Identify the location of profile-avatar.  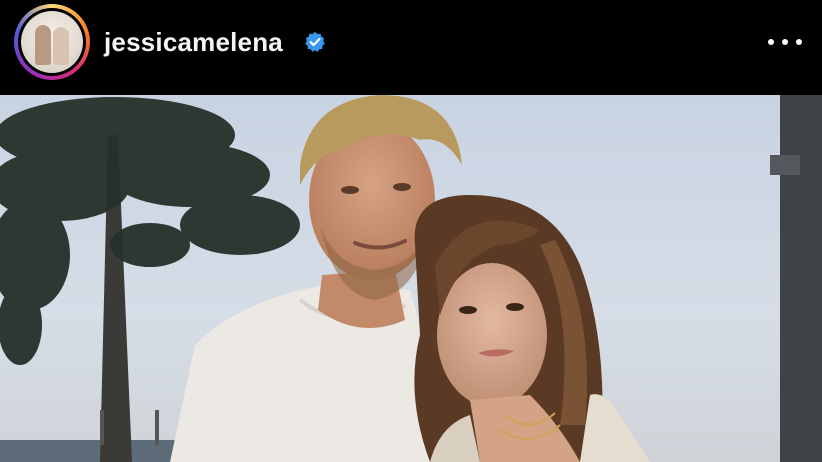
(52, 42).